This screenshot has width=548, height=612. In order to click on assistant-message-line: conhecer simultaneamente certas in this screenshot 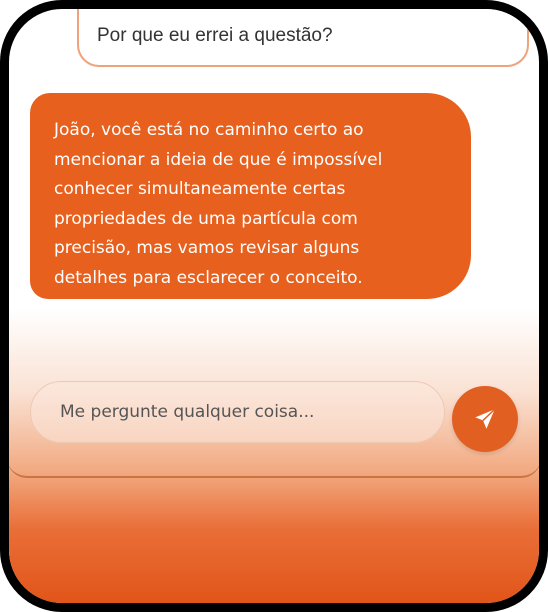, I will do `click(200, 189)`.